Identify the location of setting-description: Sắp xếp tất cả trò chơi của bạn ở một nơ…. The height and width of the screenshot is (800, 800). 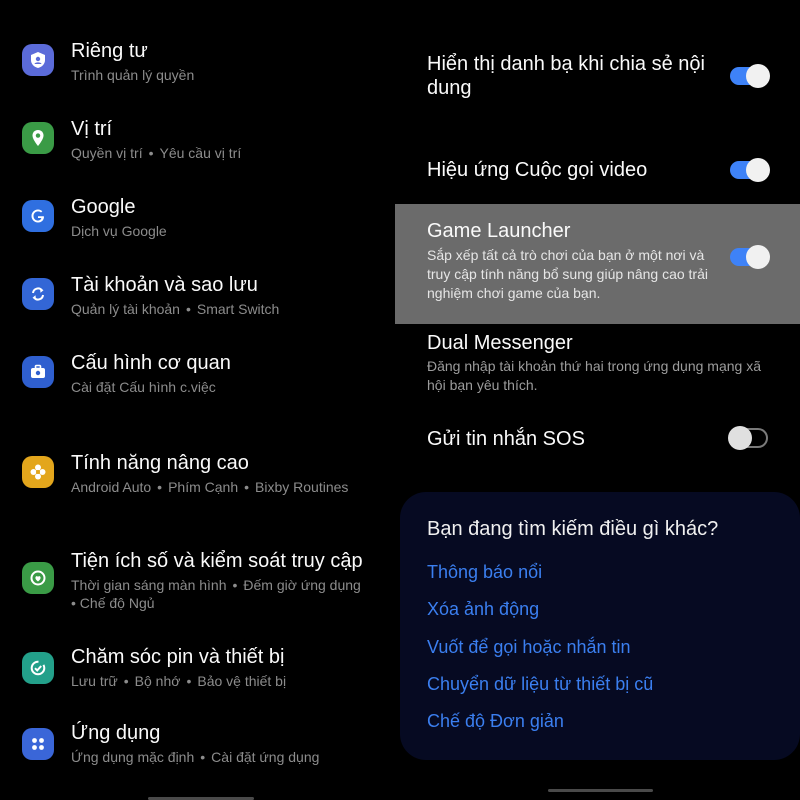
(567, 274).